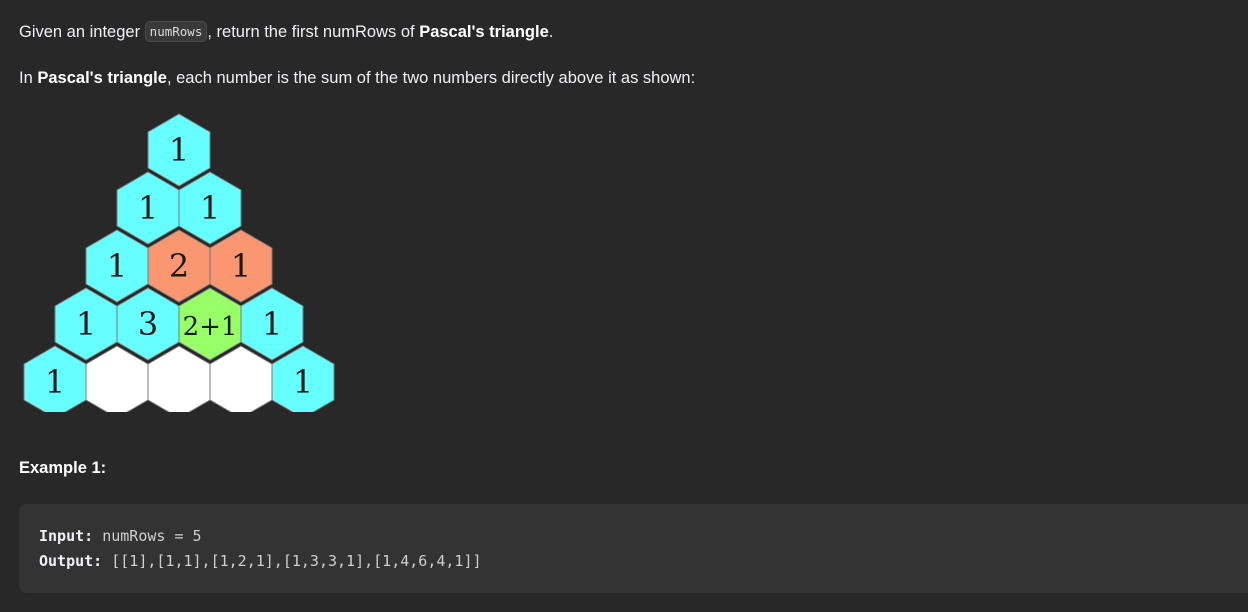  What do you see at coordinates (551, 32) in the screenshot?
I see `intro-suffix: .` at bounding box center [551, 32].